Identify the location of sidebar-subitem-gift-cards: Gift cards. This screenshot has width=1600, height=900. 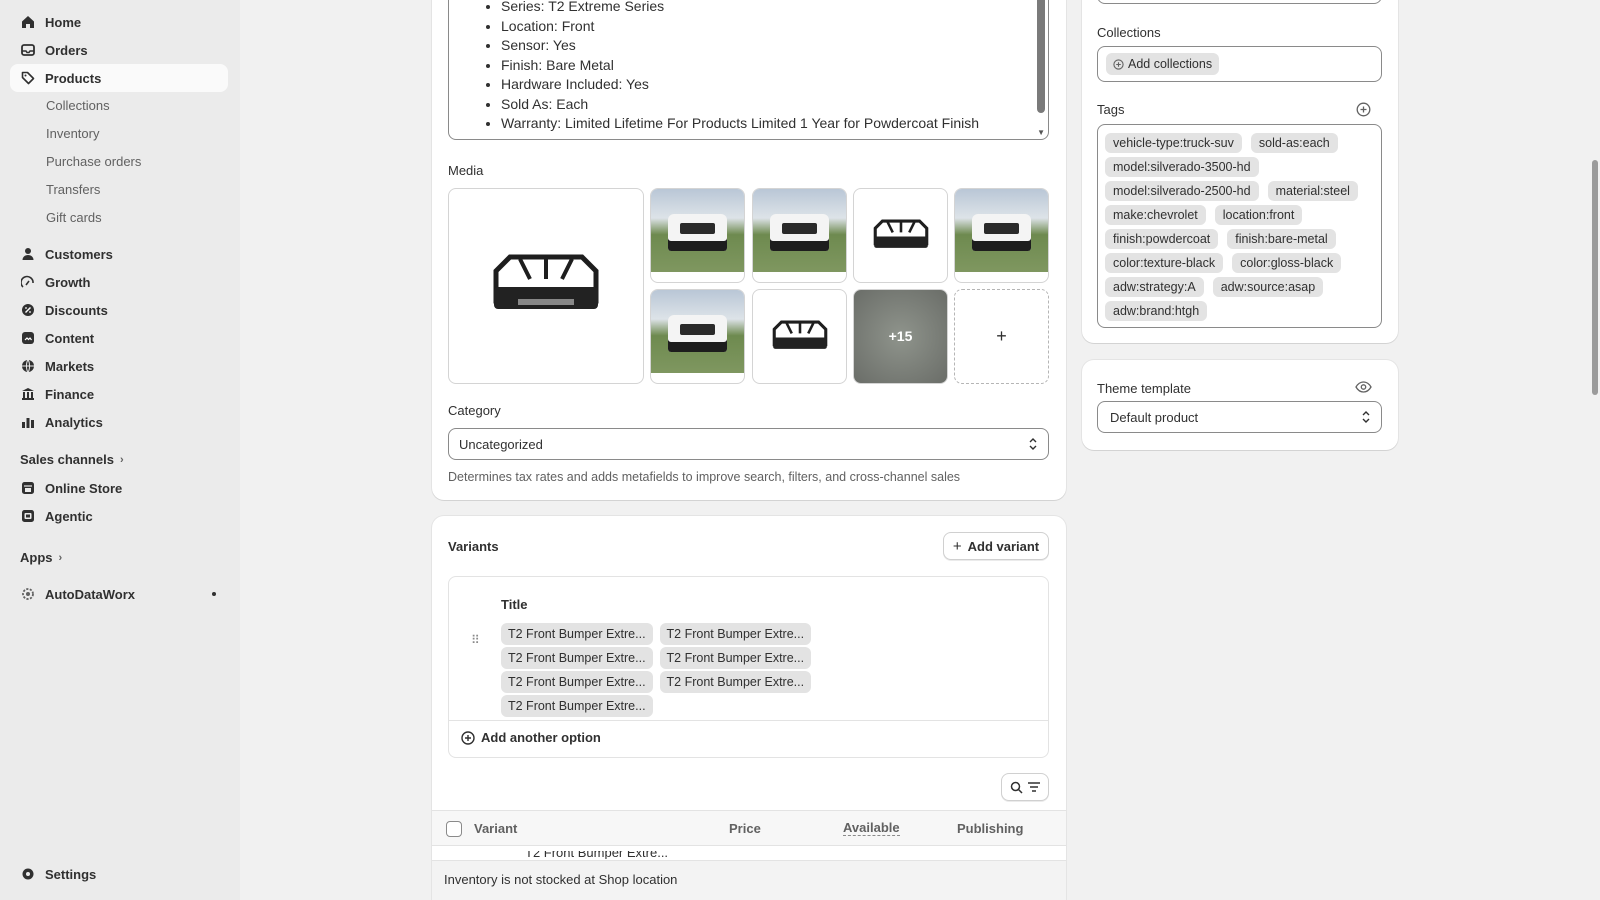
(74, 218).